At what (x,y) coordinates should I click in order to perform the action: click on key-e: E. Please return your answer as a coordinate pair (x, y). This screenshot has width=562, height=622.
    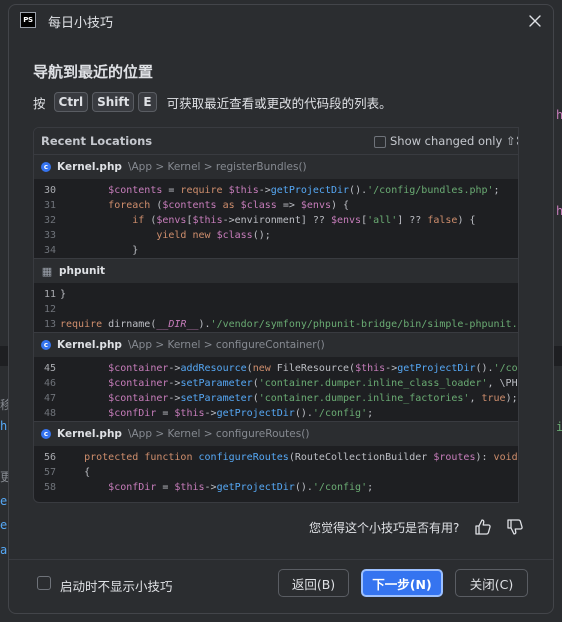
    Looking at the image, I should click on (147, 102).